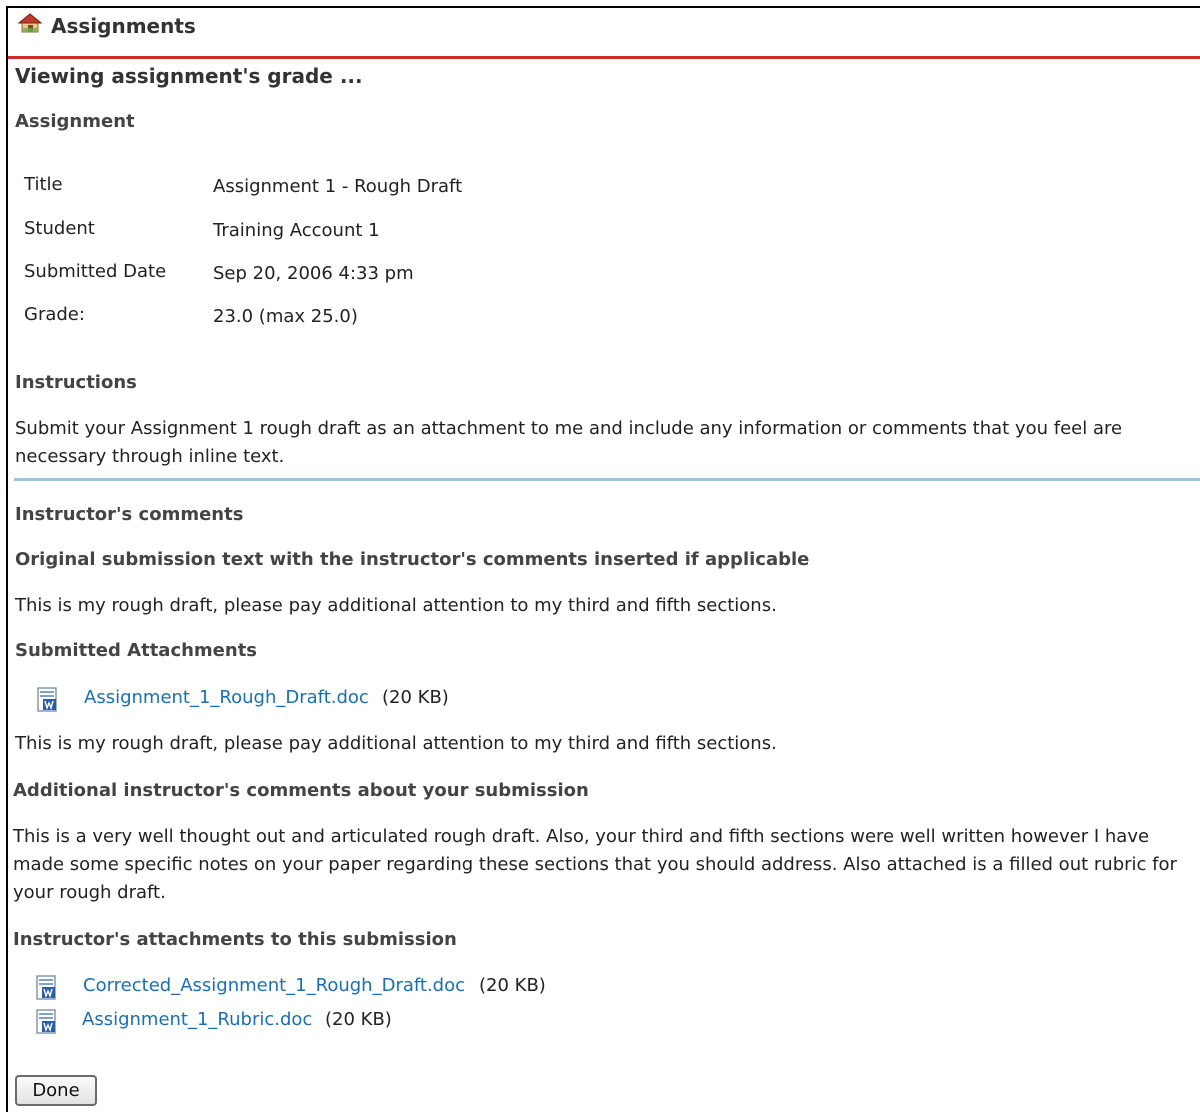  I want to click on detail-value: Assignment 1 - Rough Draft, so click(338, 186).